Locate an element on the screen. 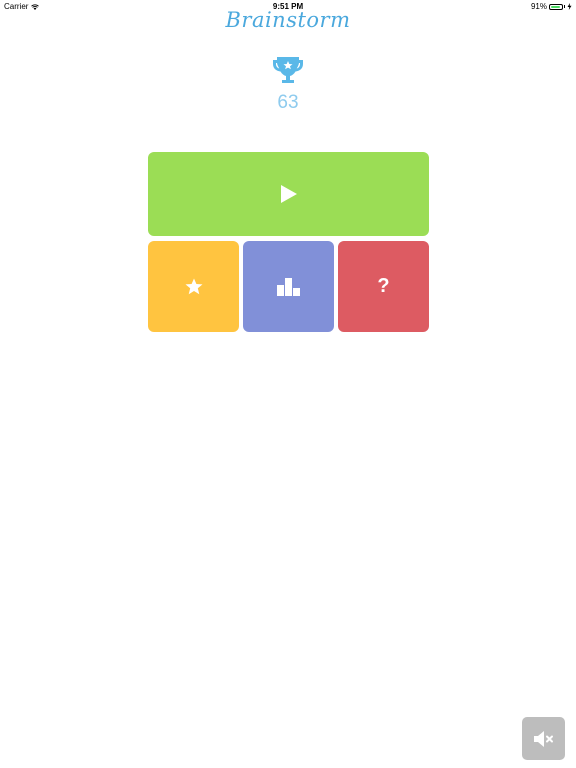 The height and width of the screenshot is (768, 576). help-button: ? is located at coordinates (383, 286).